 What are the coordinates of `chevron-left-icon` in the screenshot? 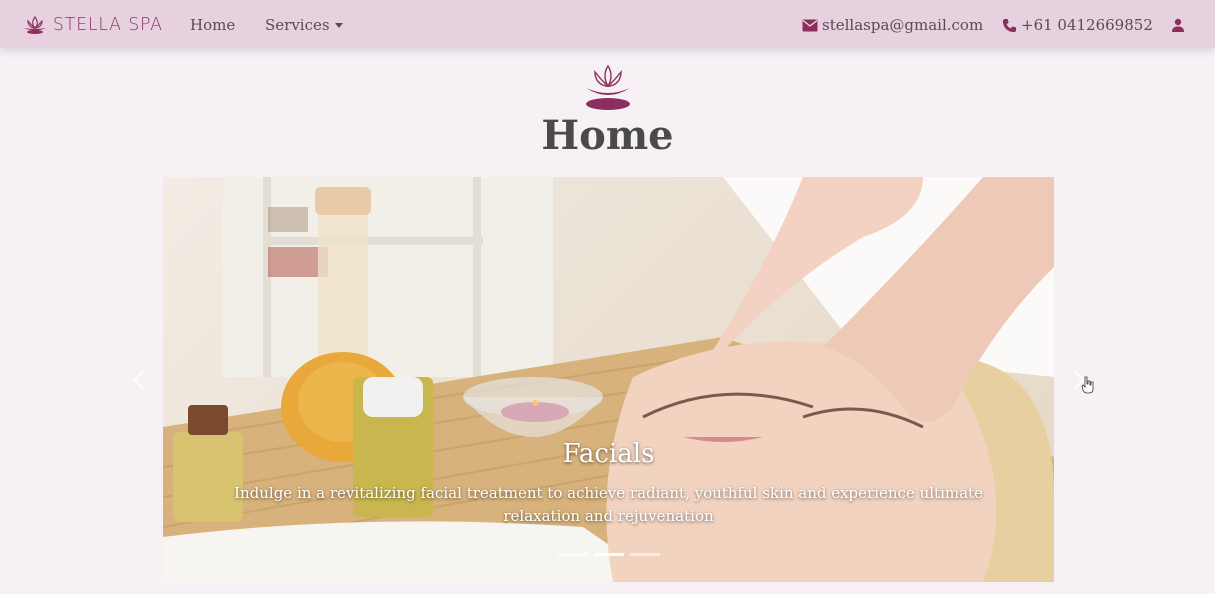 It's located at (139, 380).